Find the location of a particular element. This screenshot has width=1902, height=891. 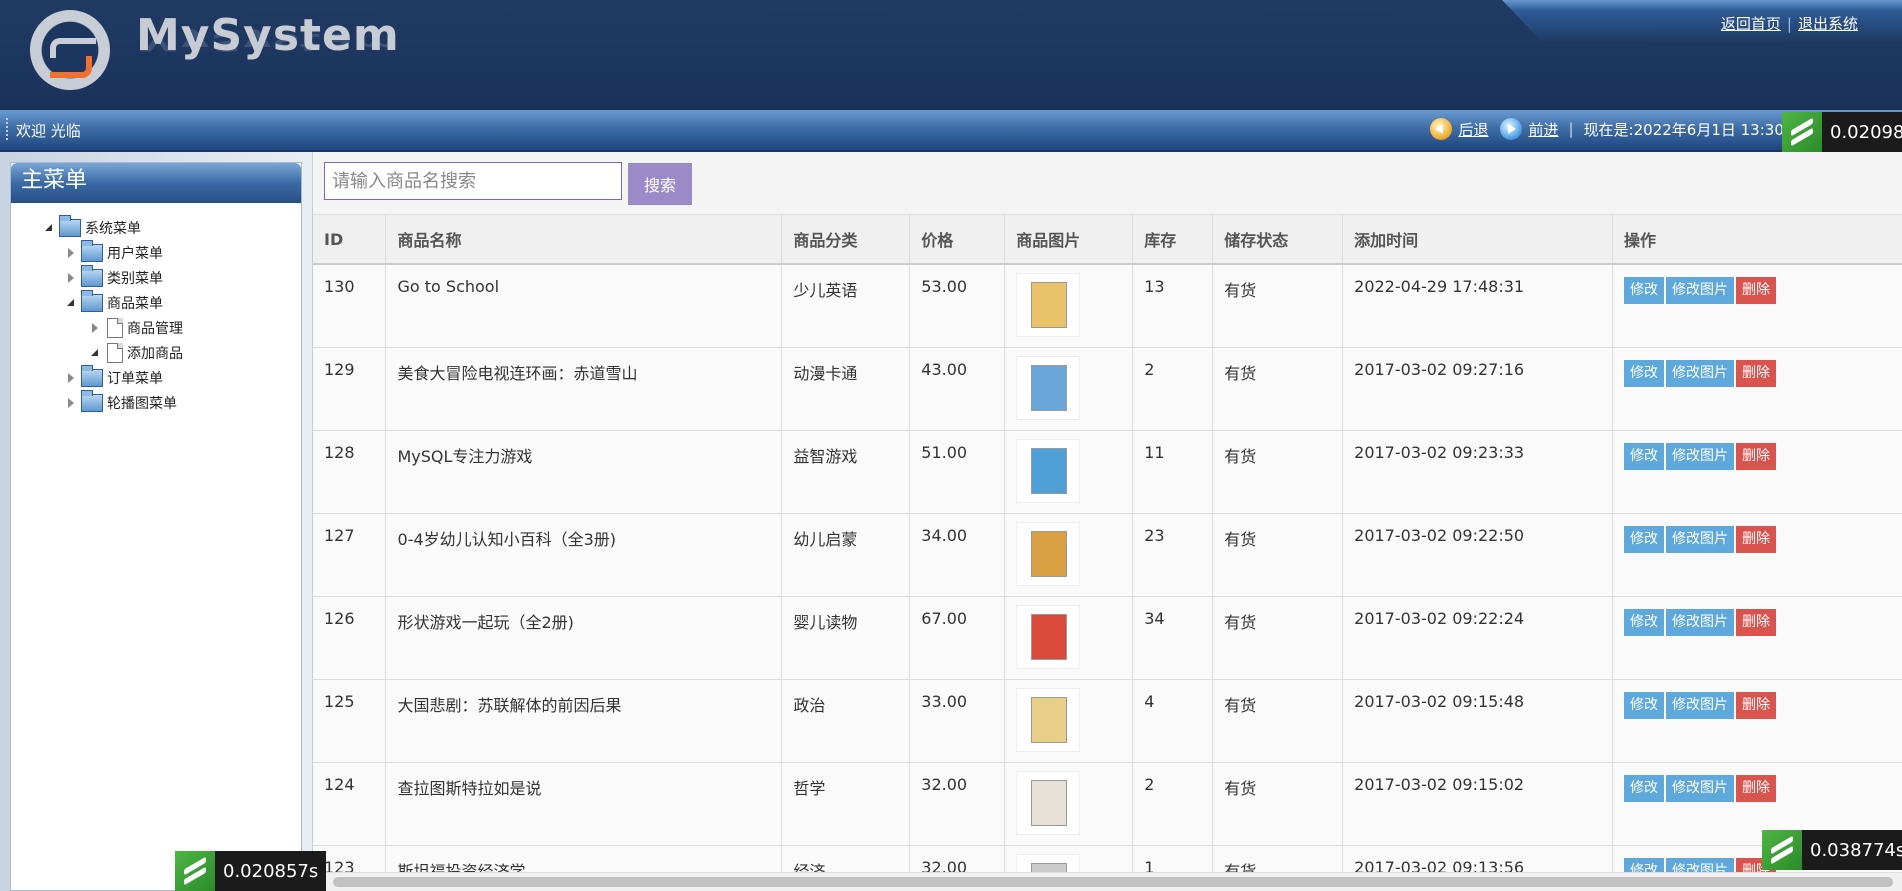

cell-time: 2017-03-02 09:15:48 is located at coordinates (1478, 721).